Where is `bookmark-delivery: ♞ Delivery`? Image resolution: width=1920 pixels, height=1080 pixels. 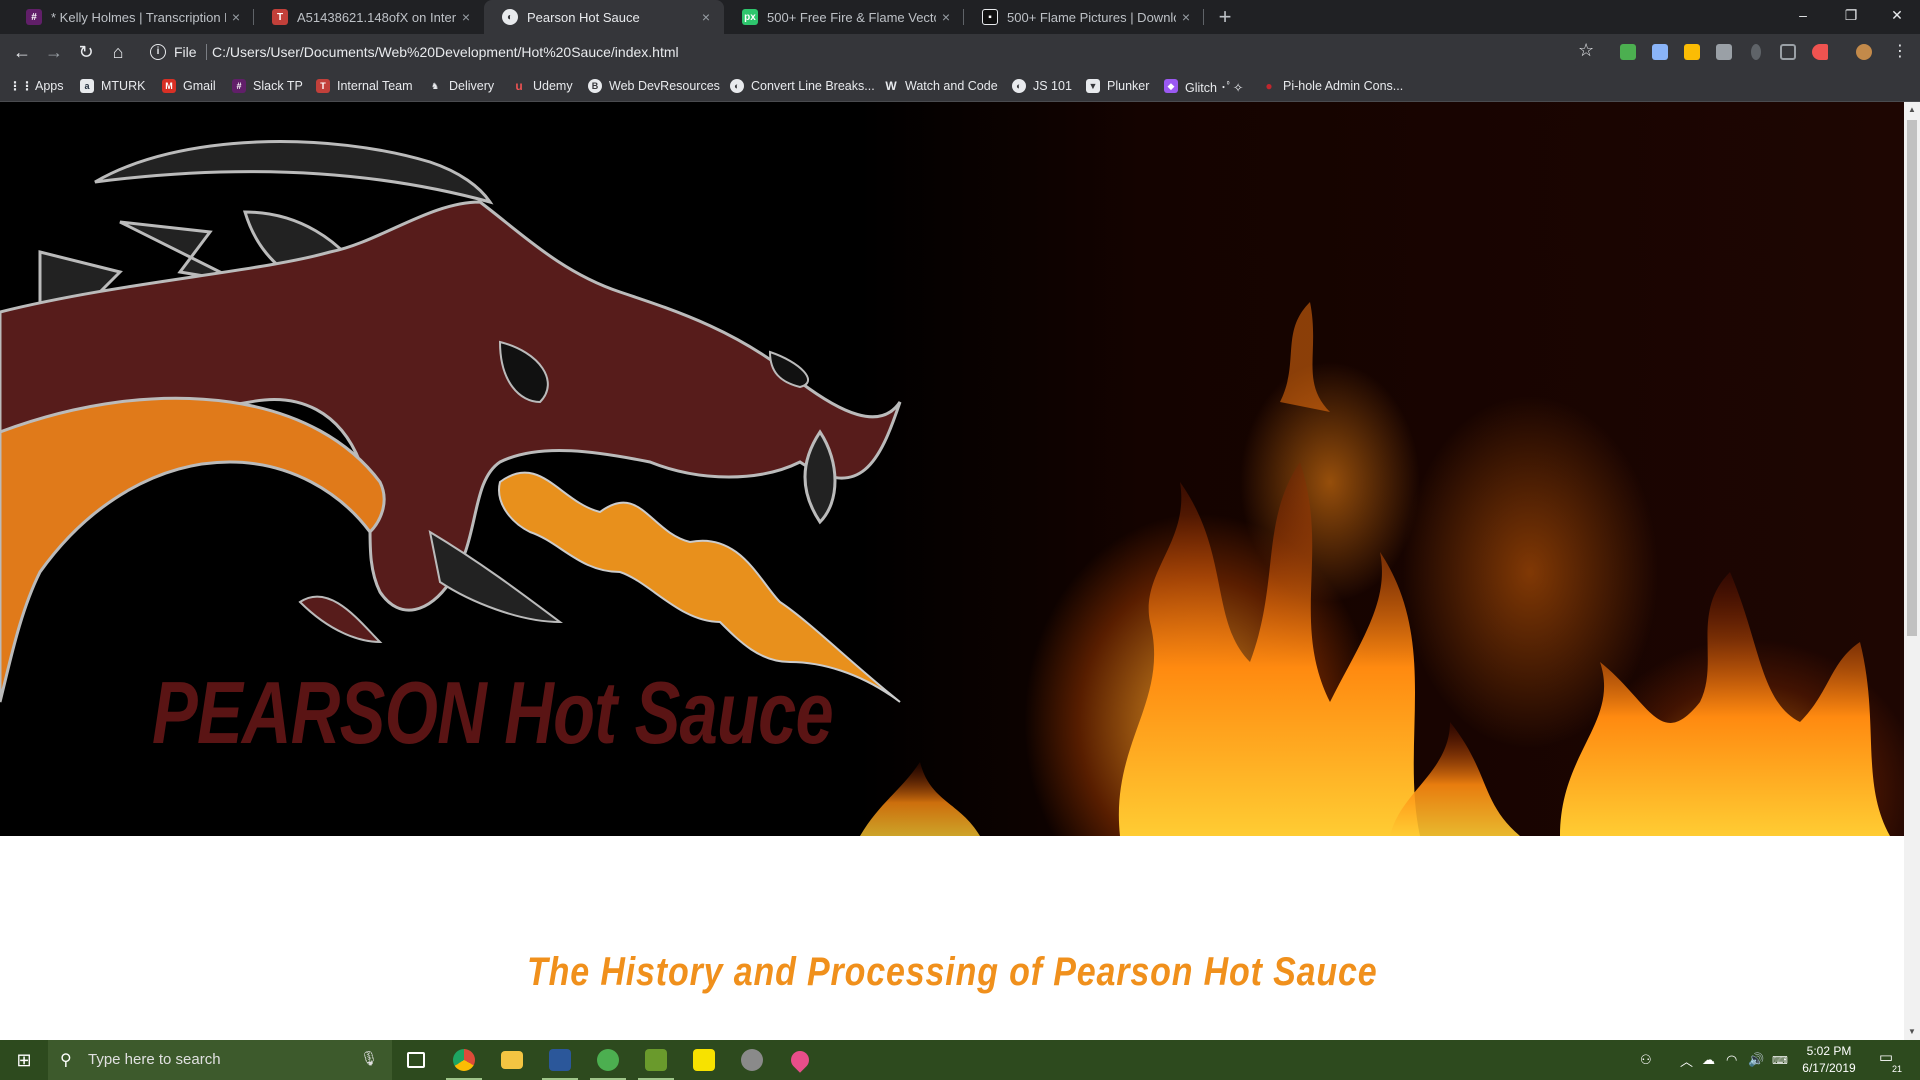
bookmark-delivery: ♞ Delivery is located at coordinates (461, 86).